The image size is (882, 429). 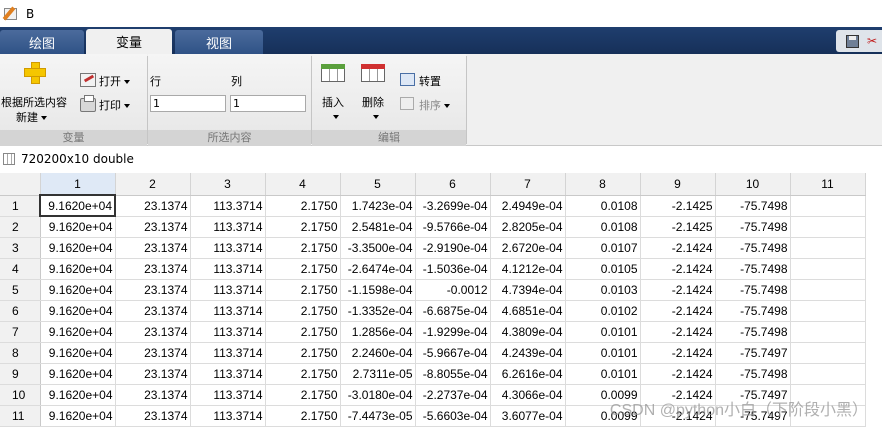 I want to click on transpose-button: 转置, so click(x=430, y=81).